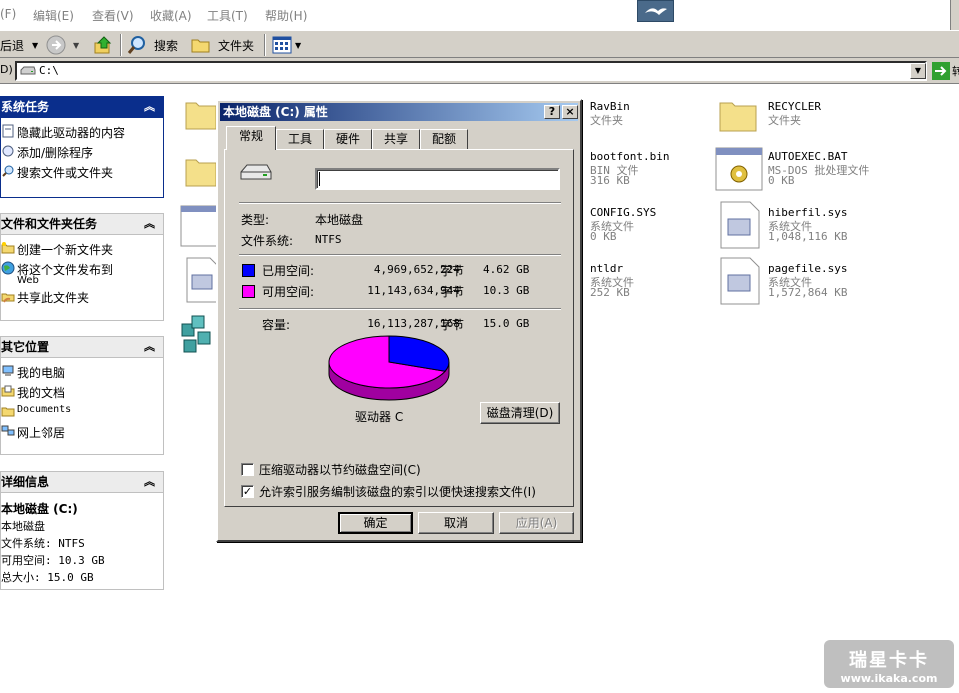 The width and height of the screenshot is (959, 693). Describe the element at coordinates (23, 526) in the screenshot. I see `detail-type: 本地磁盘` at that location.